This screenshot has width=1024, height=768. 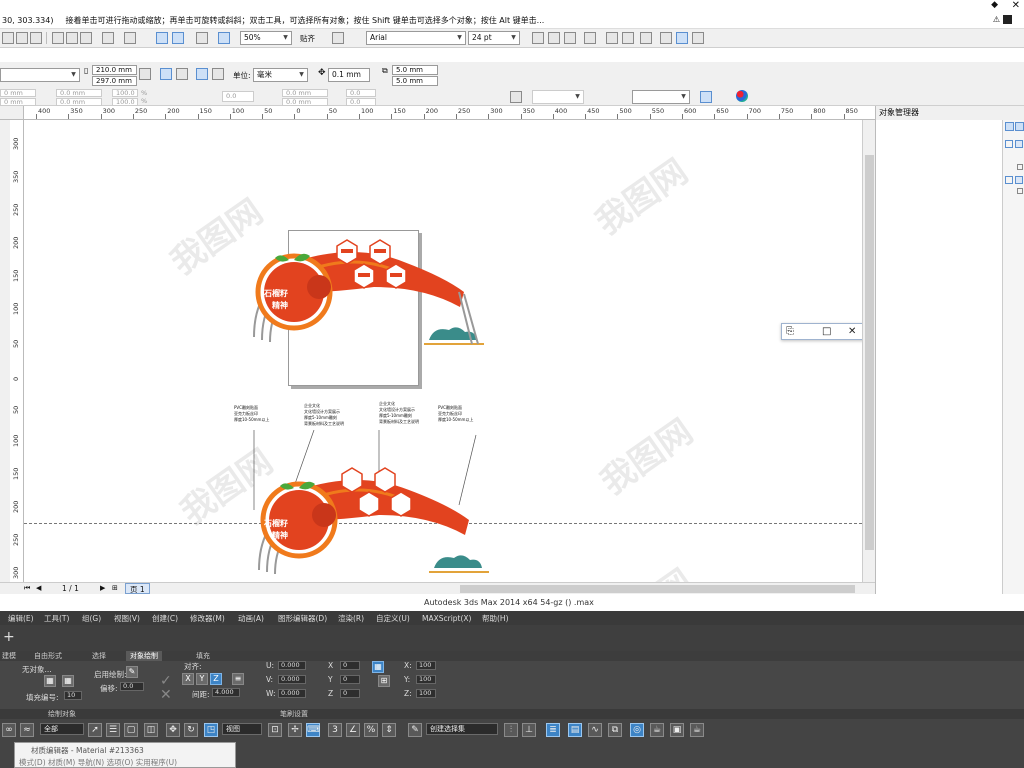 What do you see at coordinates (224, 38) in the screenshot?
I see `app-launcher-icon` at bounding box center [224, 38].